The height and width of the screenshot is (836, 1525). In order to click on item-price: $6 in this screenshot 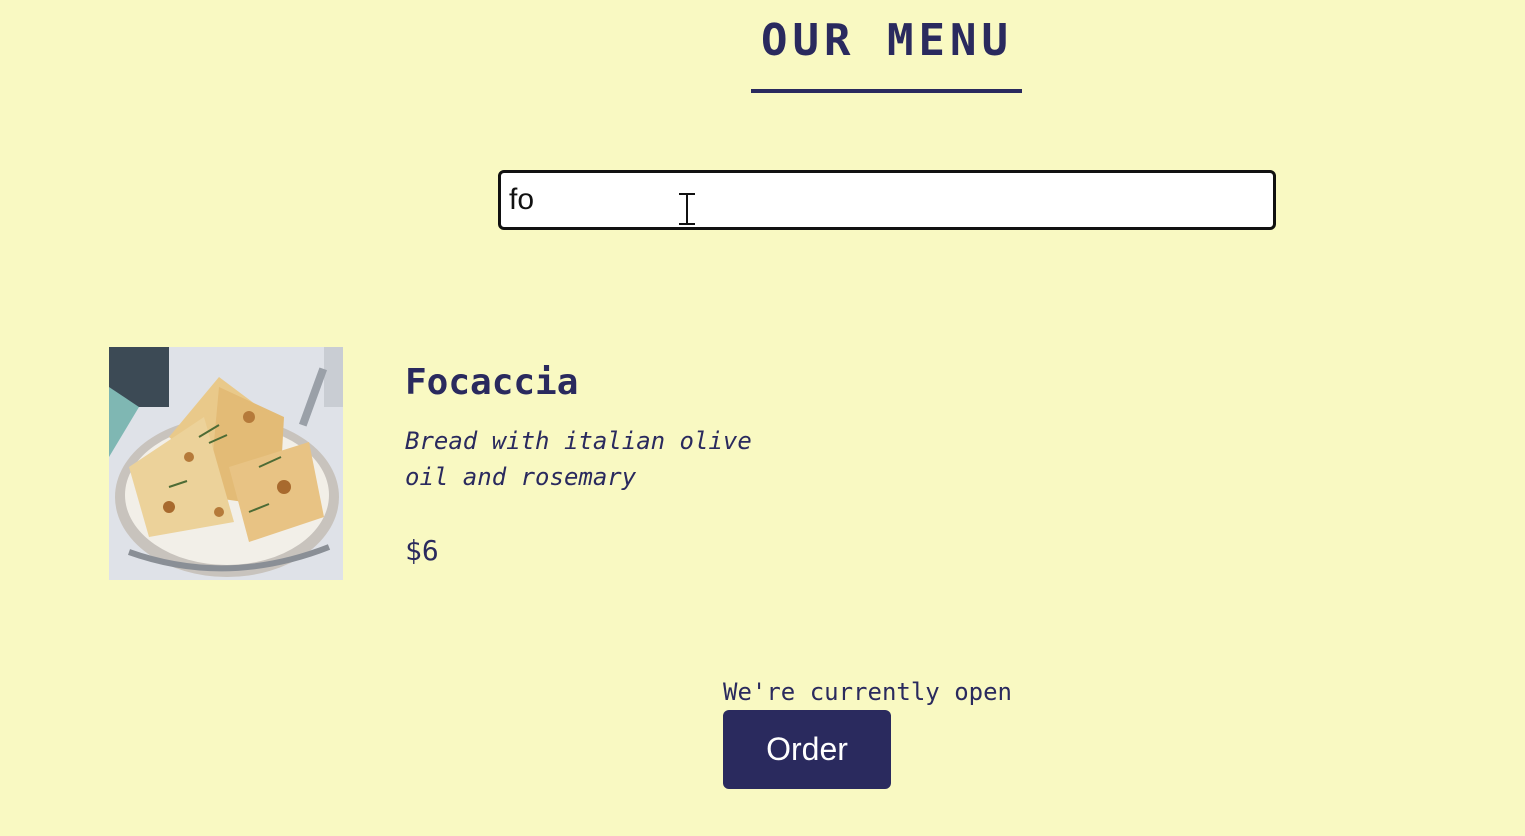, I will do `click(422, 550)`.